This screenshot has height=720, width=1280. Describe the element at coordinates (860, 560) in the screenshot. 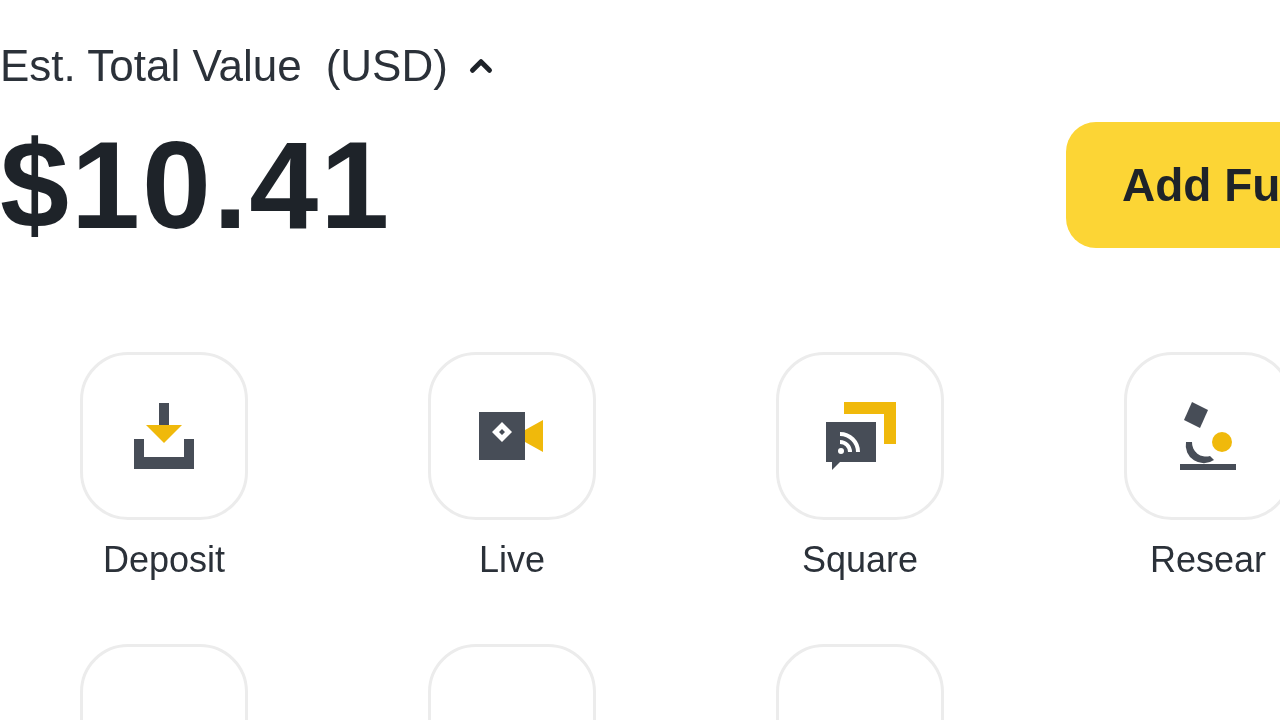

I see `shortcut-label: Square` at that location.